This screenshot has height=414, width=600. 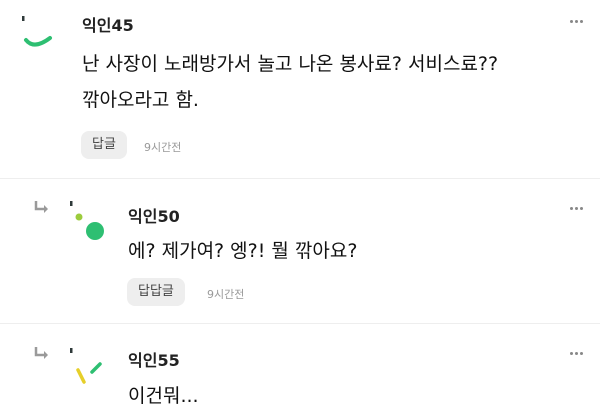 I want to click on comment-username: 익인45, so click(x=108, y=24).